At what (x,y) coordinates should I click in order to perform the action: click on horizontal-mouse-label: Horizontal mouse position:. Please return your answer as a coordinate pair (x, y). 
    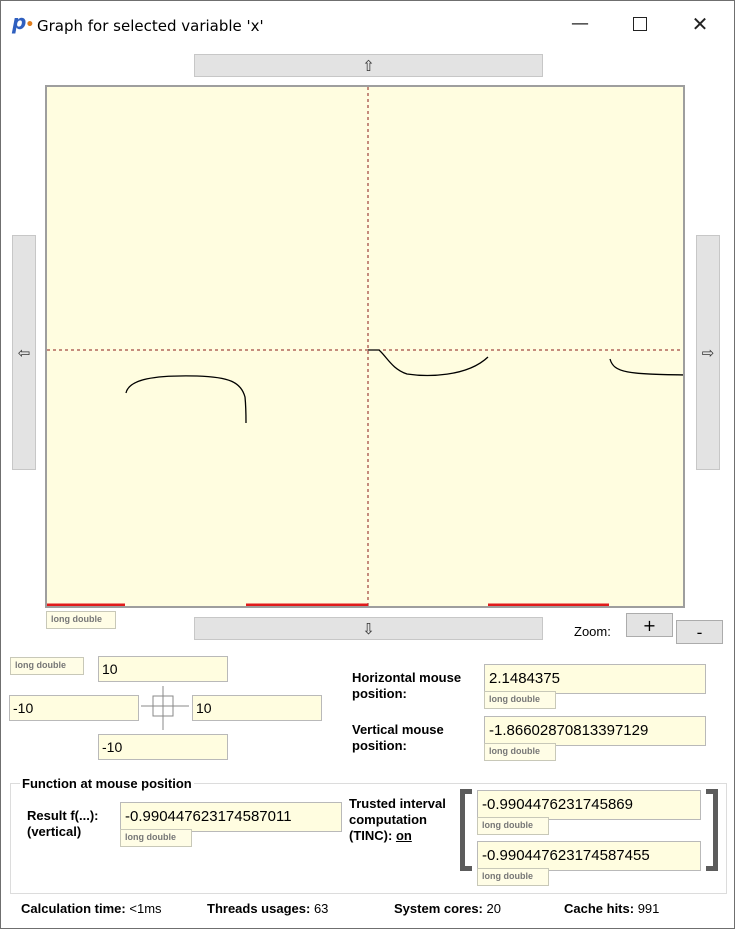
    Looking at the image, I should click on (407, 685).